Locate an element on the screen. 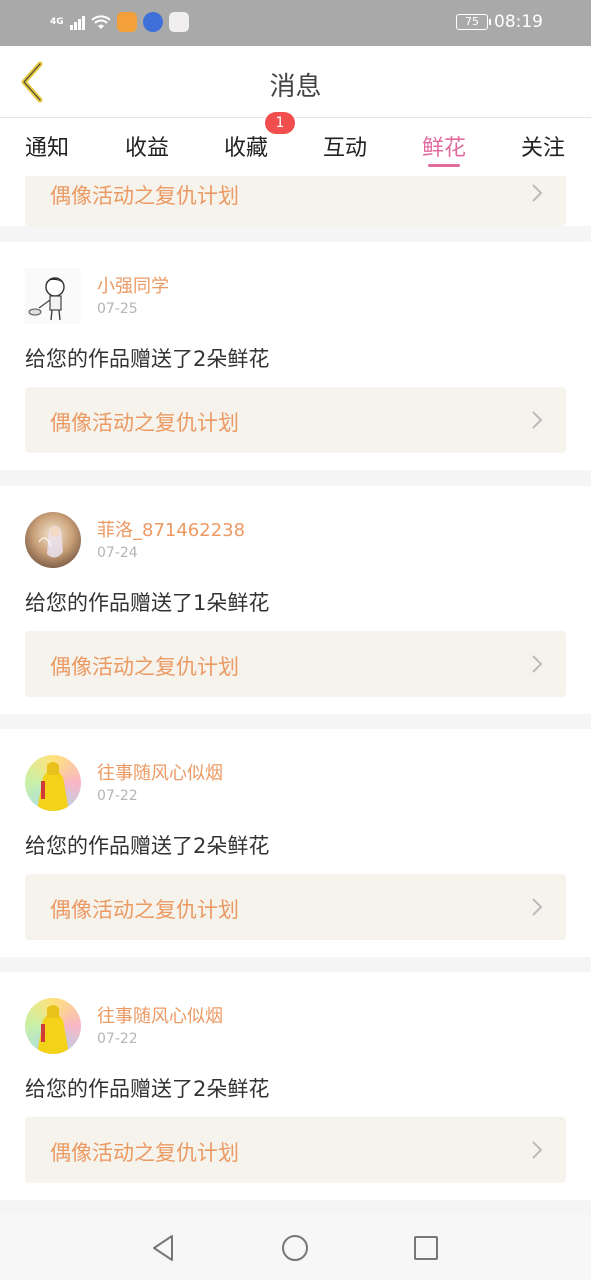 The image size is (591, 1280). tab-flowers: 鲜花 is located at coordinates (444, 146).